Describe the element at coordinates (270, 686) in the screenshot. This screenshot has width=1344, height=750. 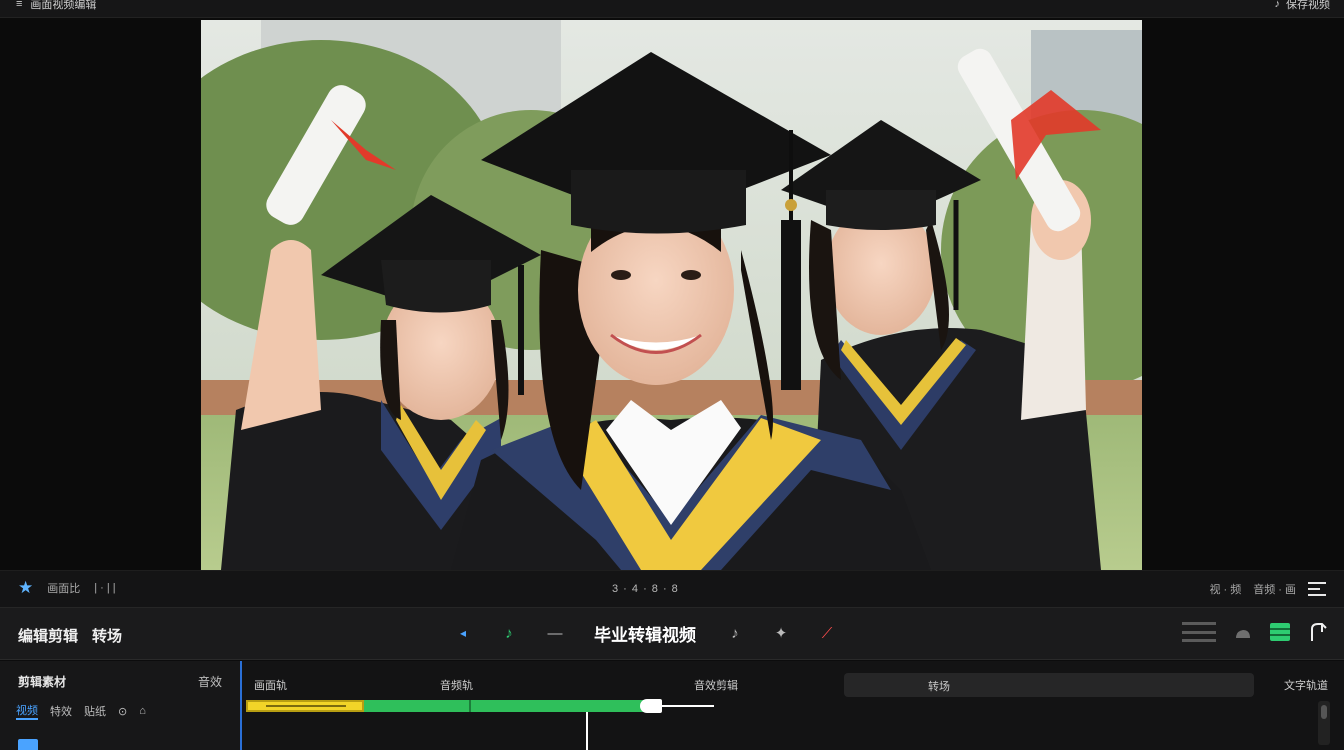
I see `track-label-video: 画面轨` at that location.